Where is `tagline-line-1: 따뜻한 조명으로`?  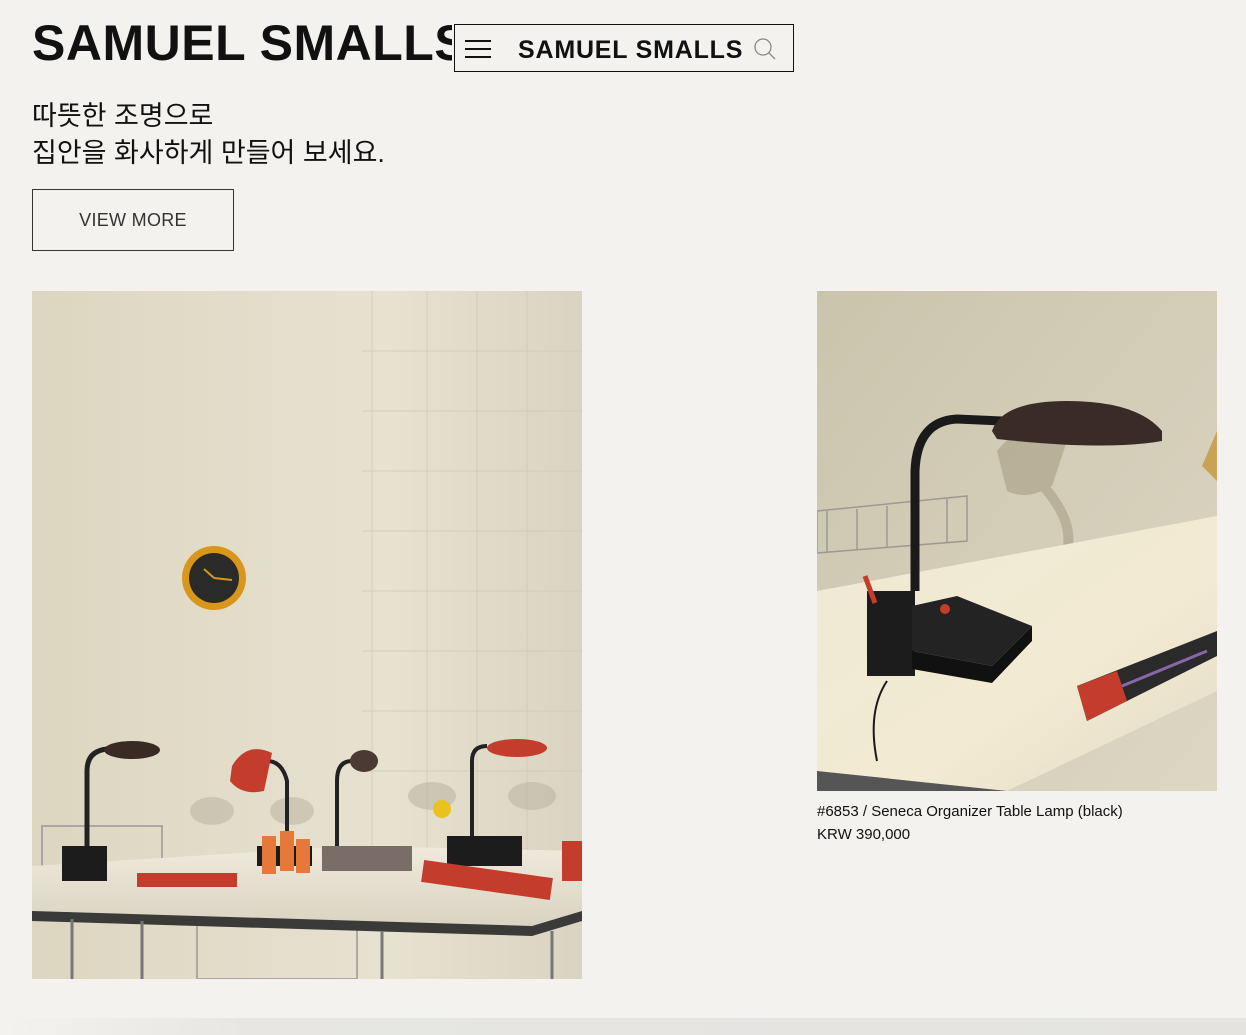 tagline-line-1: 따뜻한 조명으로 is located at coordinates (123, 116).